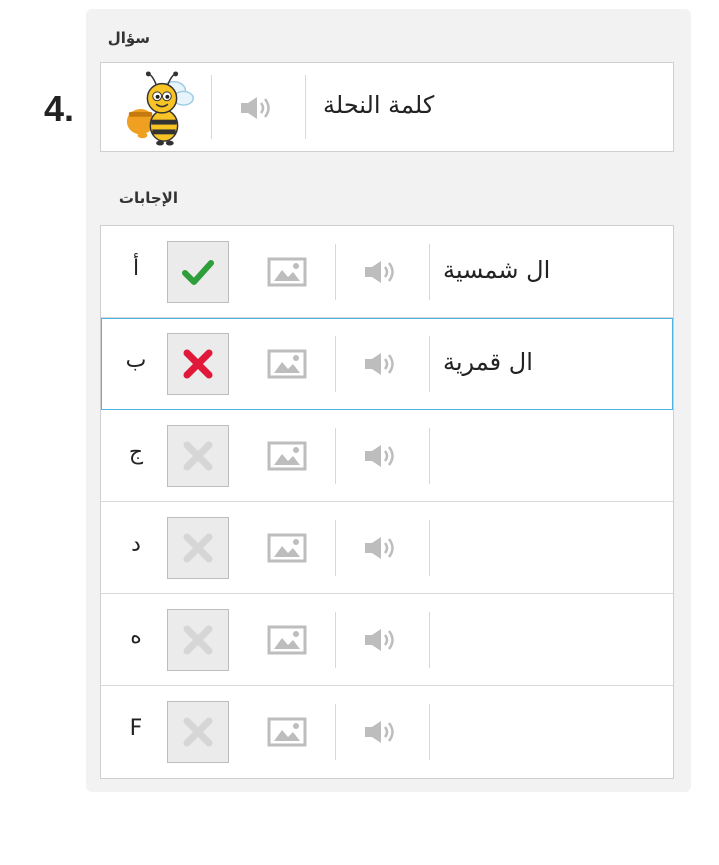 This screenshot has height=865, width=719. Describe the element at coordinates (136, 360) in the screenshot. I see `answer-letter: ب` at that location.